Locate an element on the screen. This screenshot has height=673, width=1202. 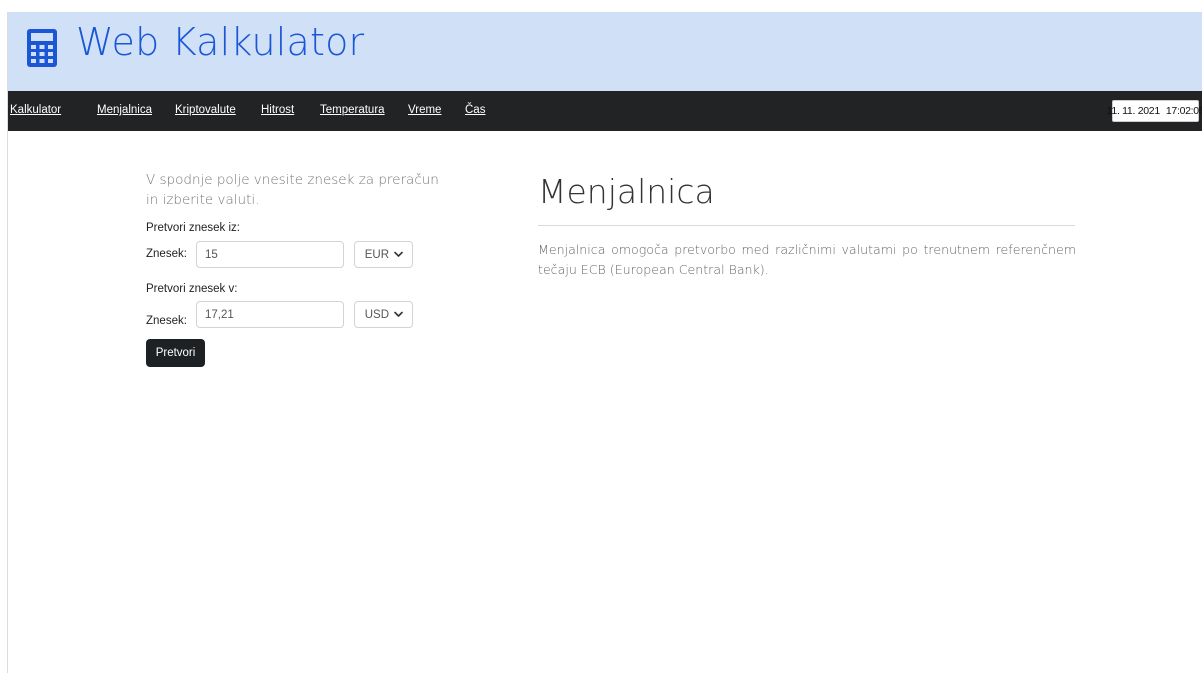
page-heading: Menjalnica is located at coordinates (626, 191).